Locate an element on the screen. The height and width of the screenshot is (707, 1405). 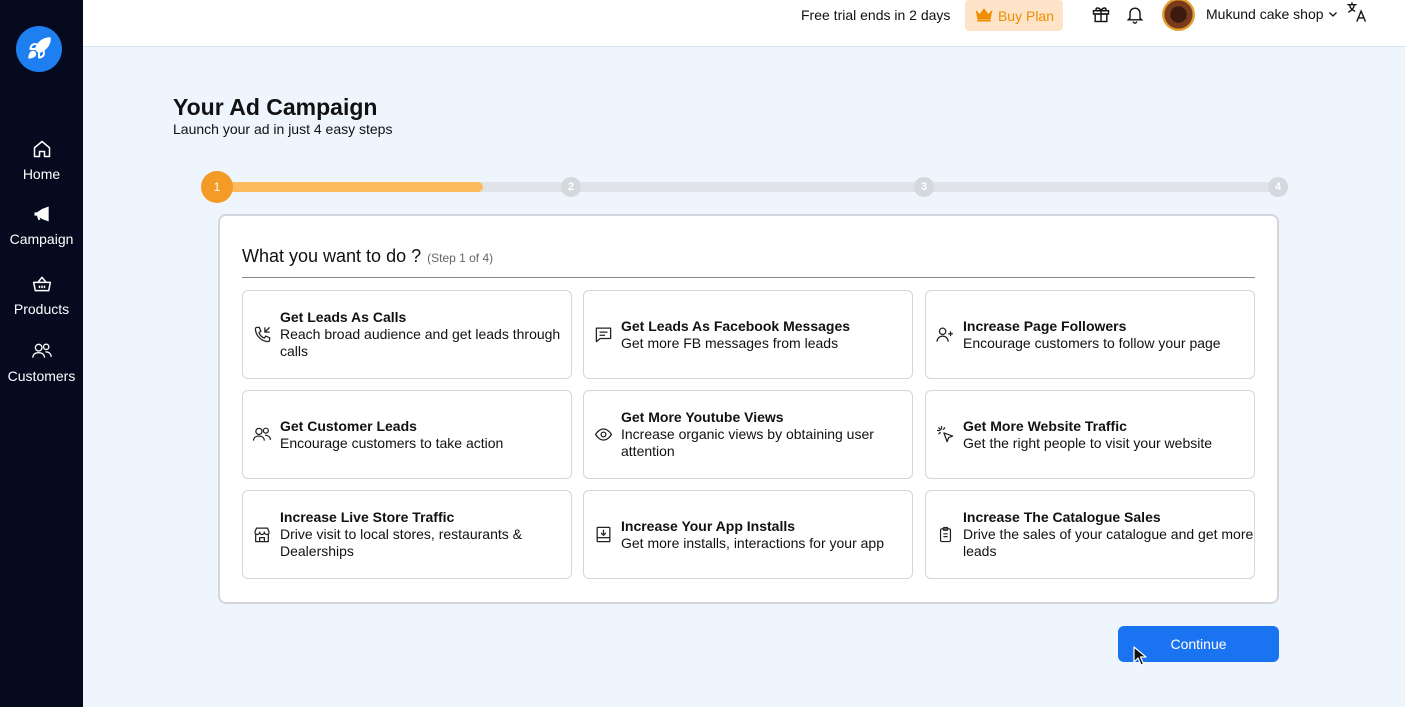
option-title: Get Leads As Calls is located at coordinates (343, 317).